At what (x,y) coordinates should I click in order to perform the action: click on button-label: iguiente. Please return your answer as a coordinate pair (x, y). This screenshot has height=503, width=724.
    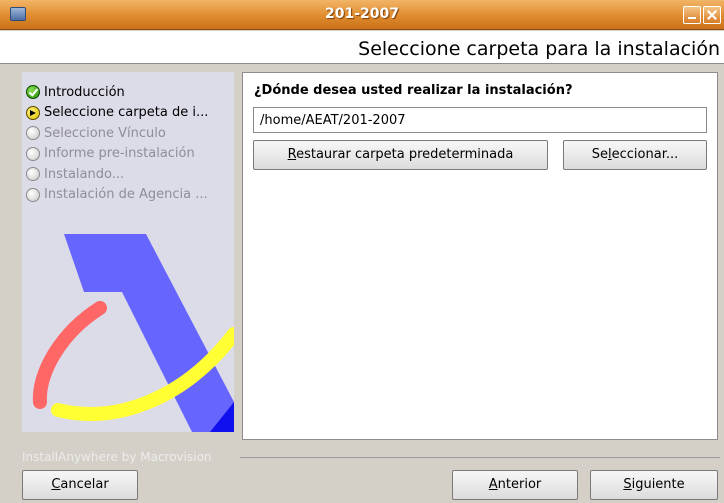
    Looking at the image, I should click on (658, 484).